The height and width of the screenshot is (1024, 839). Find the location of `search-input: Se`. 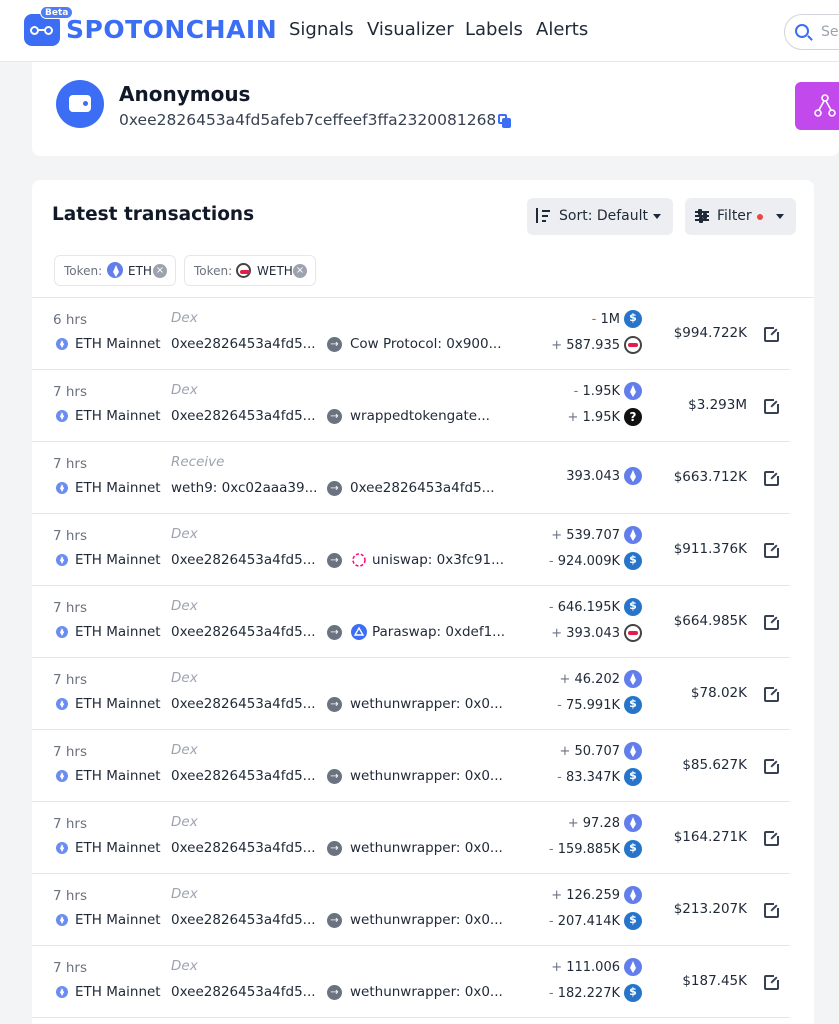

search-input: Se is located at coordinates (811, 32).